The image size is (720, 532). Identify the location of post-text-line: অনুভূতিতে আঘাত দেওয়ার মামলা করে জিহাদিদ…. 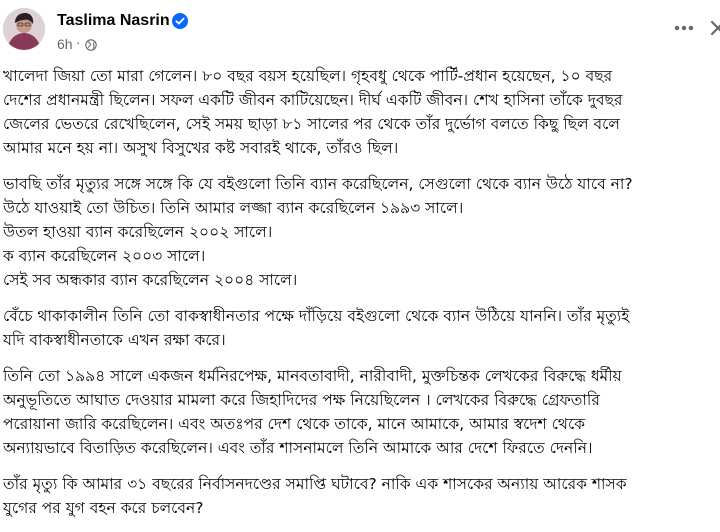
(301, 400).